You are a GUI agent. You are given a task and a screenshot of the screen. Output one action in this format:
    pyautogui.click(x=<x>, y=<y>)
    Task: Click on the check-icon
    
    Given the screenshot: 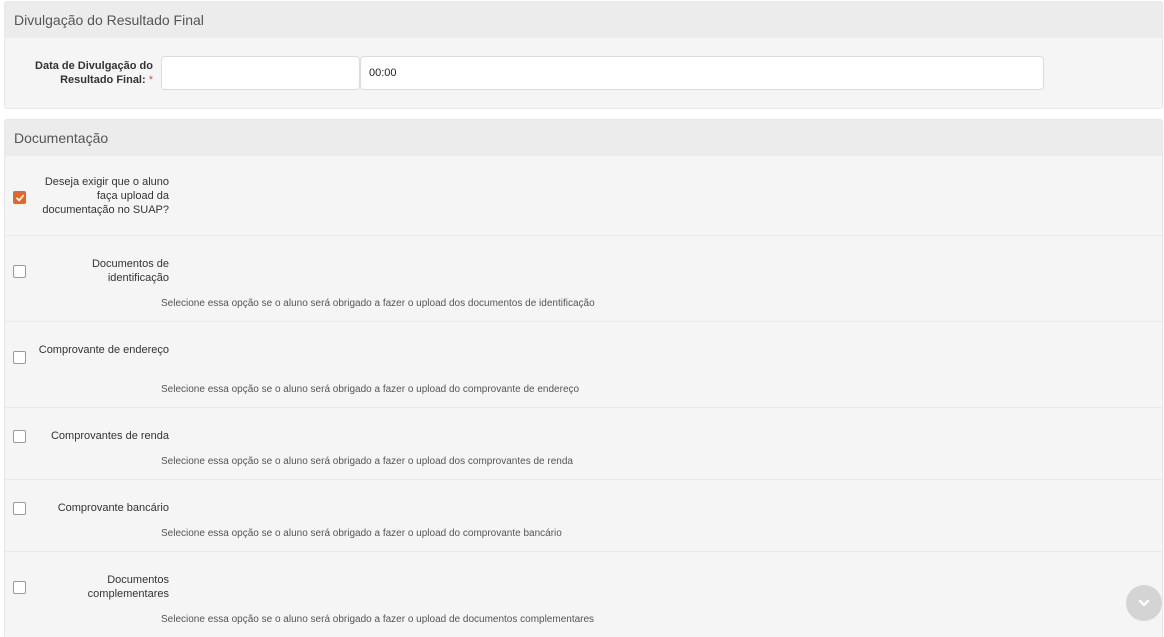 What is the action you would take?
    pyautogui.click(x=19, y=197)
    